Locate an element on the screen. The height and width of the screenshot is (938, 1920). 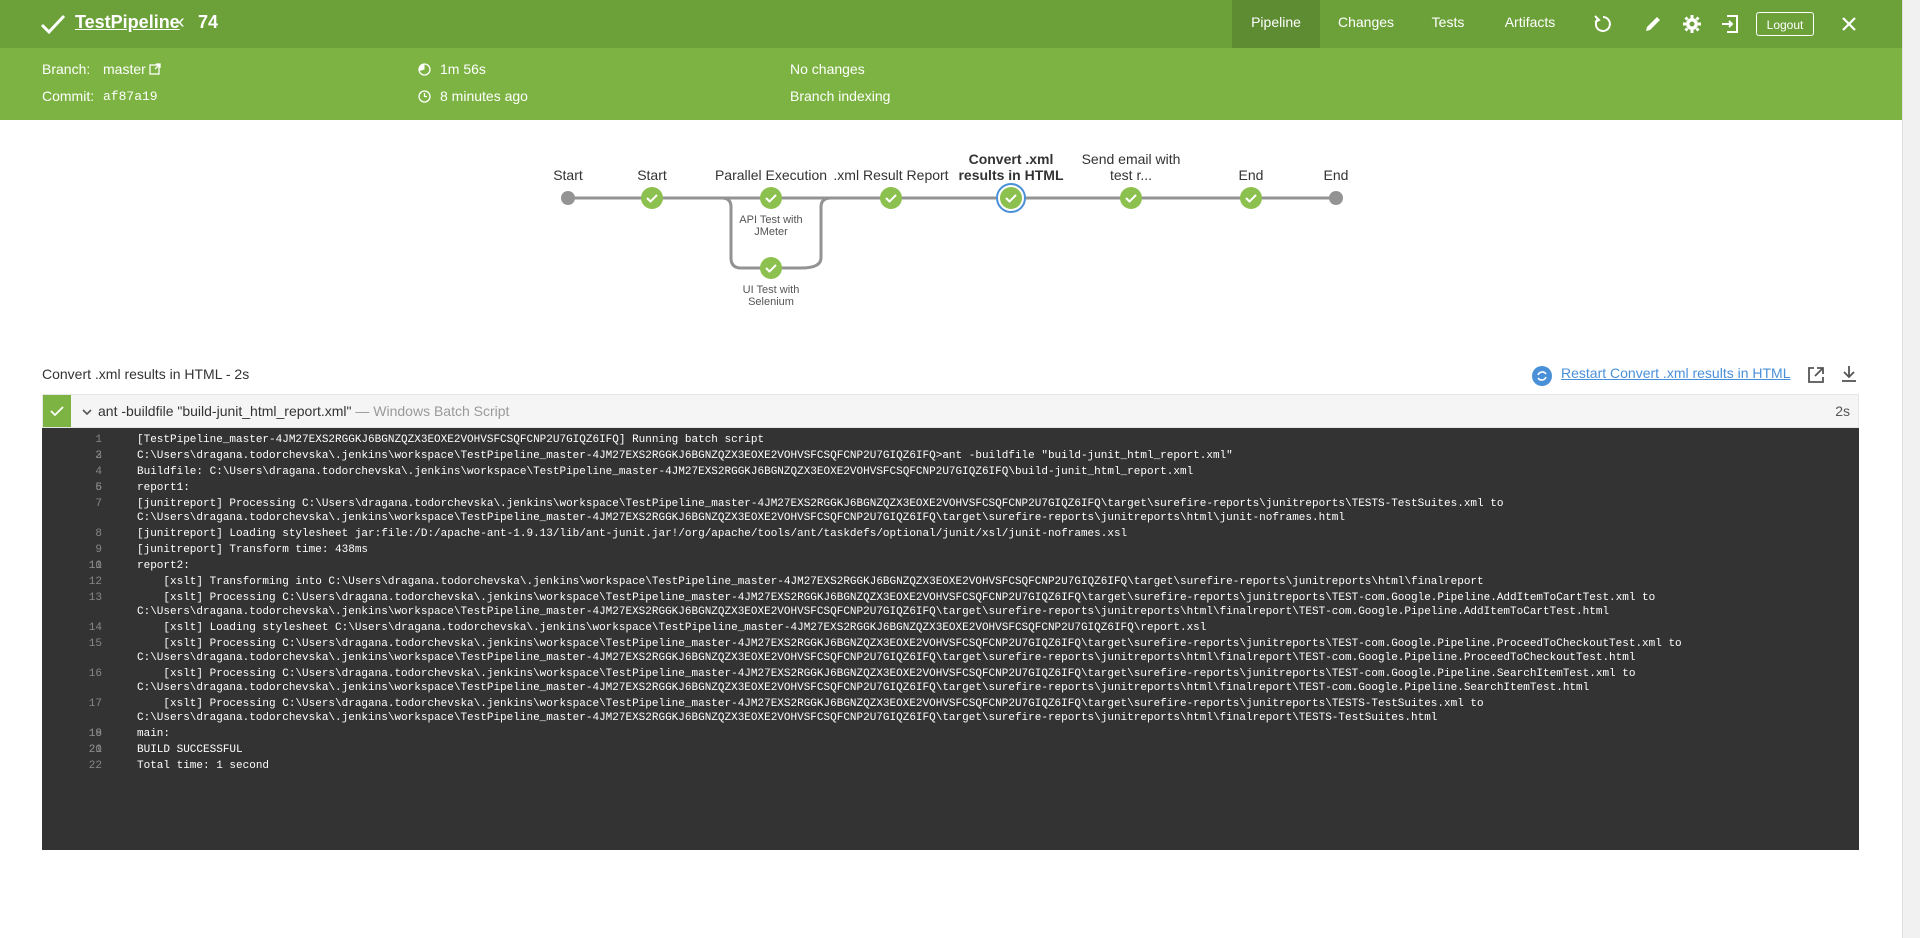
log-line-number: 21 is located at coordinates (72, 750).